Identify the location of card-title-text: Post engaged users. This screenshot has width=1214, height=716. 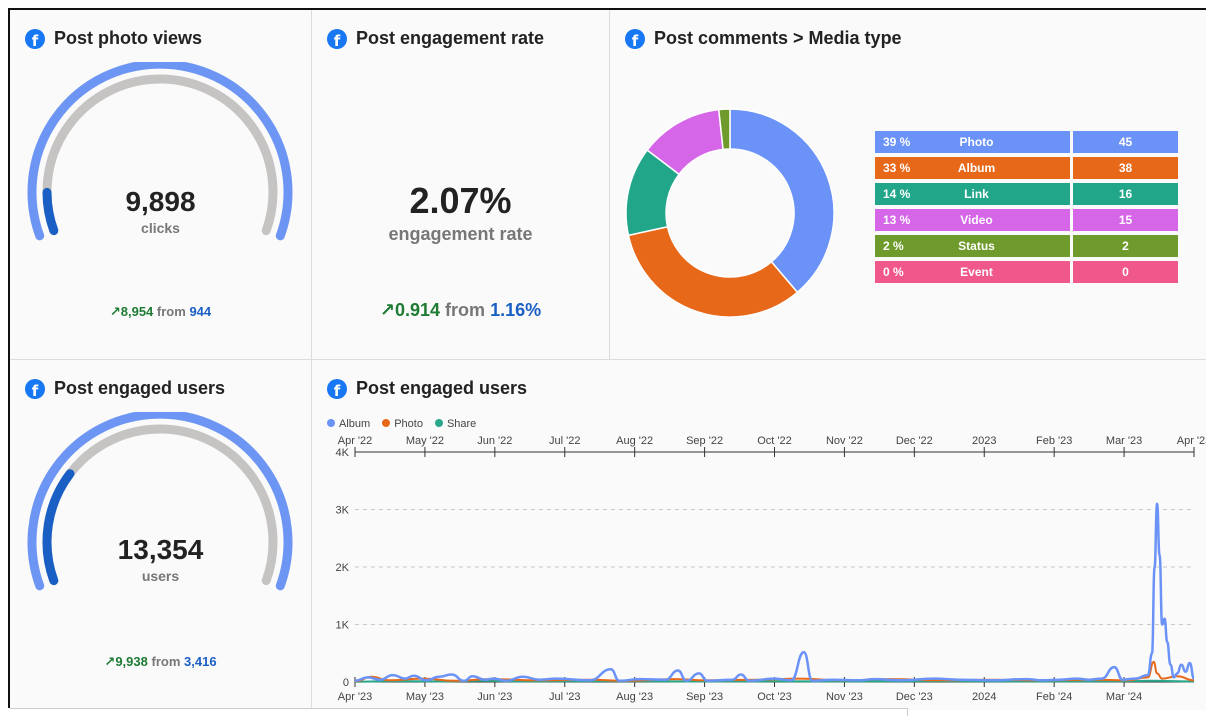
(140, 388).